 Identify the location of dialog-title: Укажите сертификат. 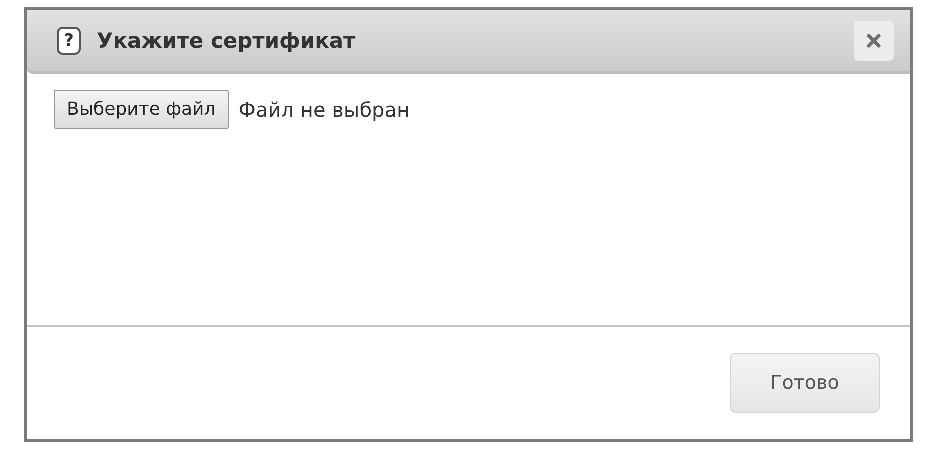
(227, 40).